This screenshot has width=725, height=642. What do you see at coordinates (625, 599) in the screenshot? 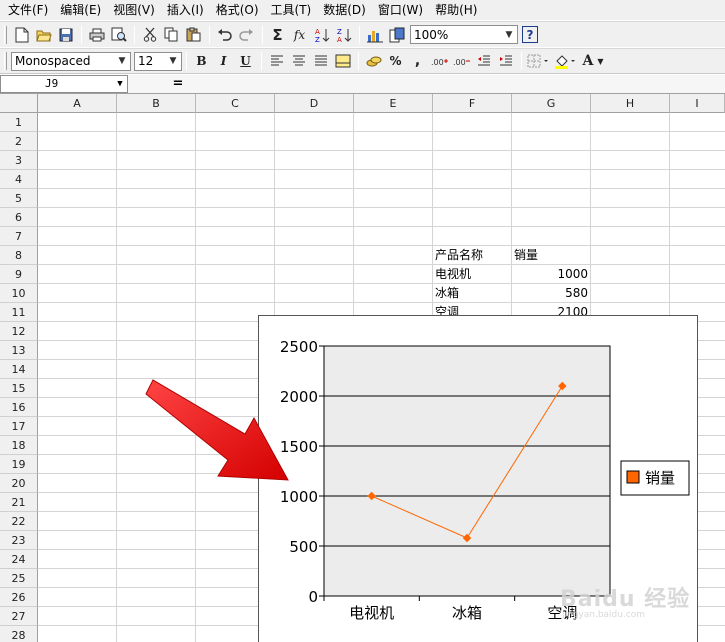
I see `watermark-text: Baidu 经验` at bounding box center [625, 599].